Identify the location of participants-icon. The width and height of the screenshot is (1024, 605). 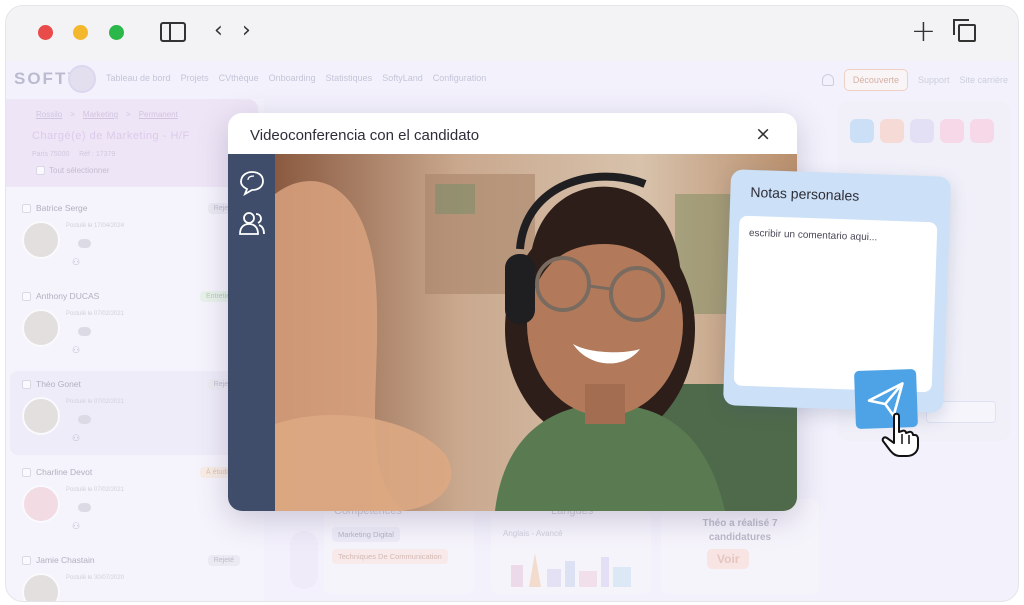
(252, 223).